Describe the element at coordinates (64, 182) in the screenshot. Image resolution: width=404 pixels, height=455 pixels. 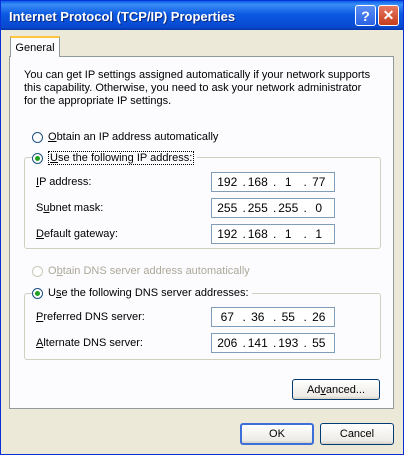
I see `ip-address-label: IP address:` at that location.